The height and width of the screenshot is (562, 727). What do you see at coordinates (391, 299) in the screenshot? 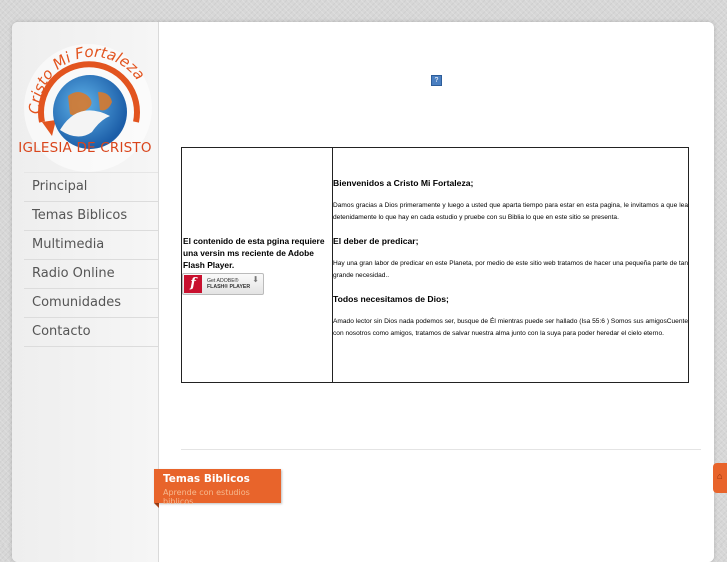
I see `article-heading: Todos necesitamos de Dios;` at bounding box center [391, 299].